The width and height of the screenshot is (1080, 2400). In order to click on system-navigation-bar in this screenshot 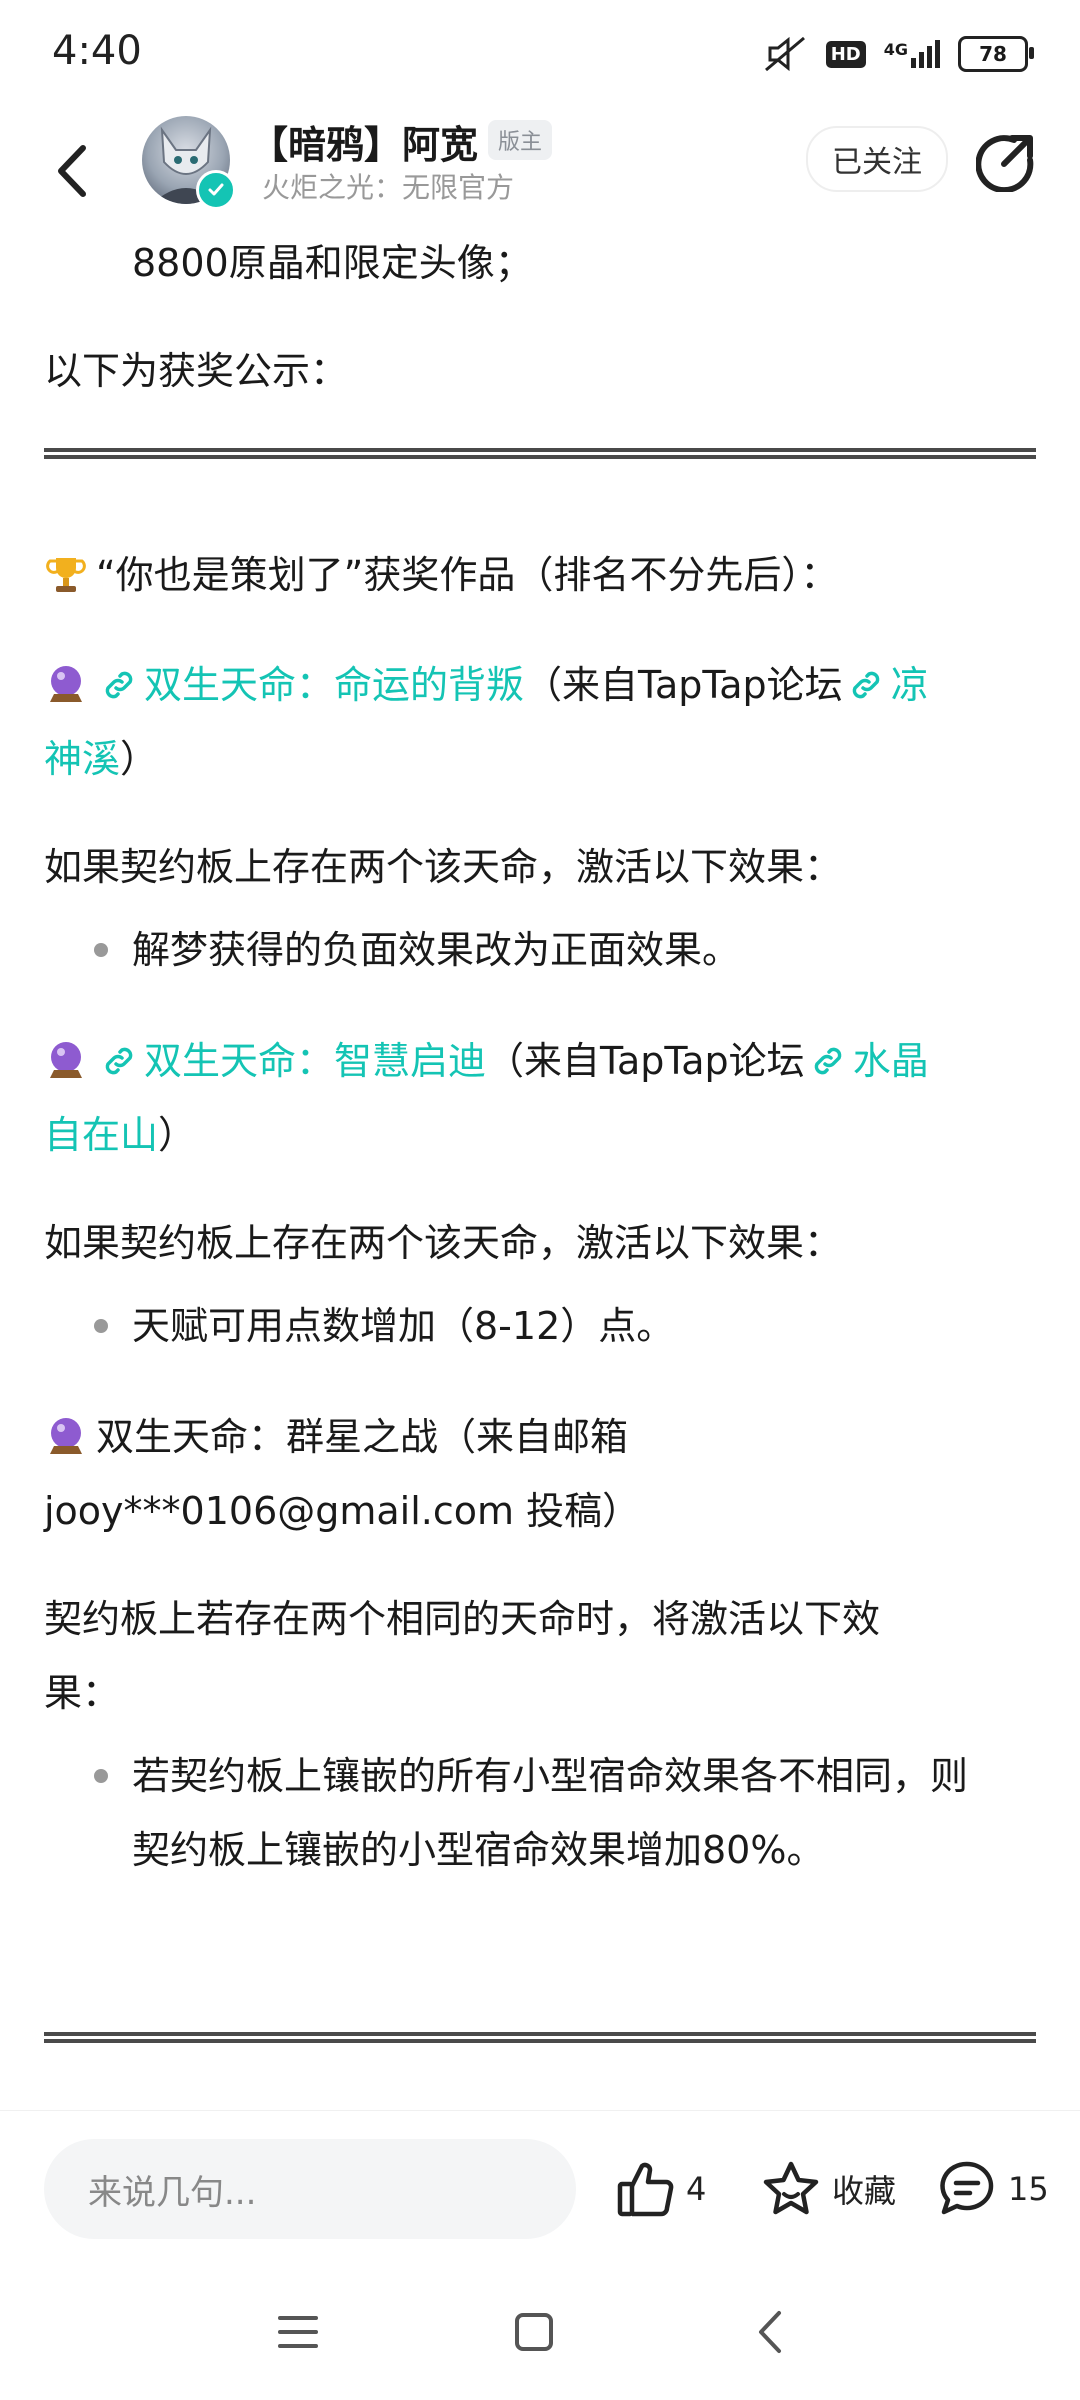, I will do `click(540, 2331)`.